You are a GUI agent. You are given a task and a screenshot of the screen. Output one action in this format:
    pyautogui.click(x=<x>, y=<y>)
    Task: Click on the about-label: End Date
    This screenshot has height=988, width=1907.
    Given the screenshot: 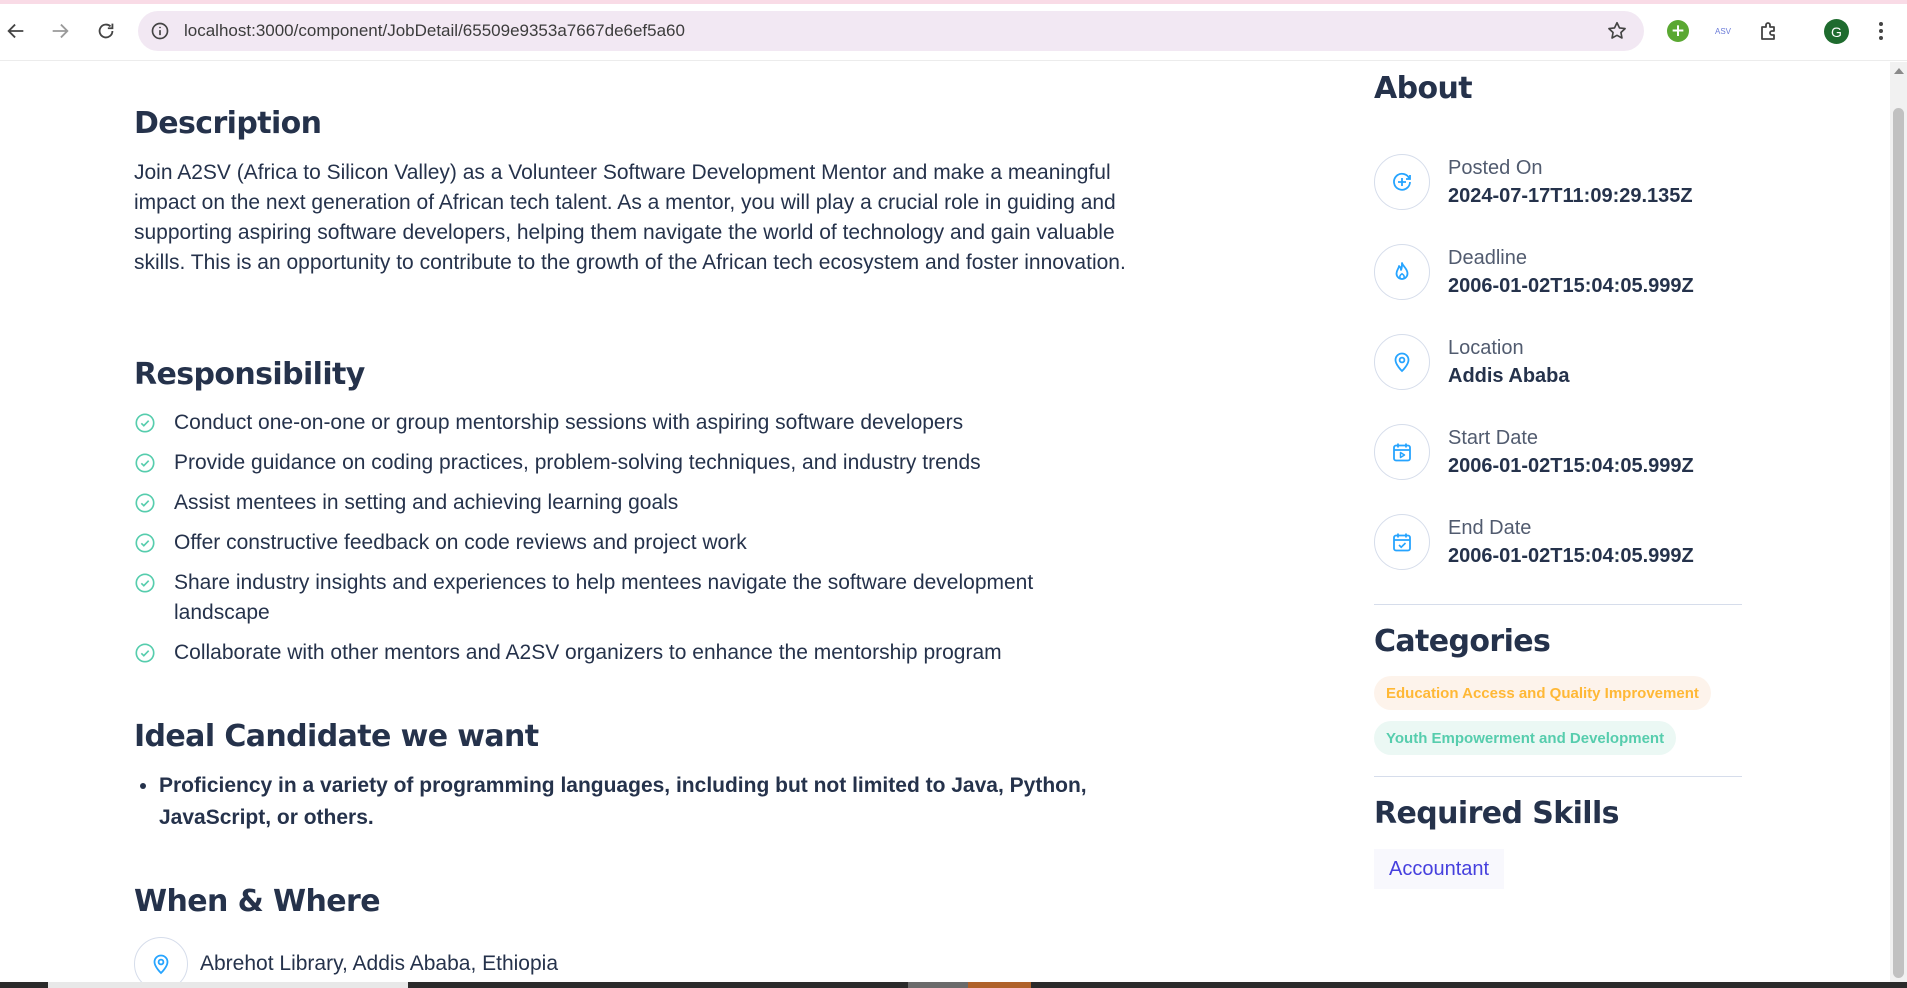 What is the action you would take?
    pyautogui.click(x=1490, y=528)
    